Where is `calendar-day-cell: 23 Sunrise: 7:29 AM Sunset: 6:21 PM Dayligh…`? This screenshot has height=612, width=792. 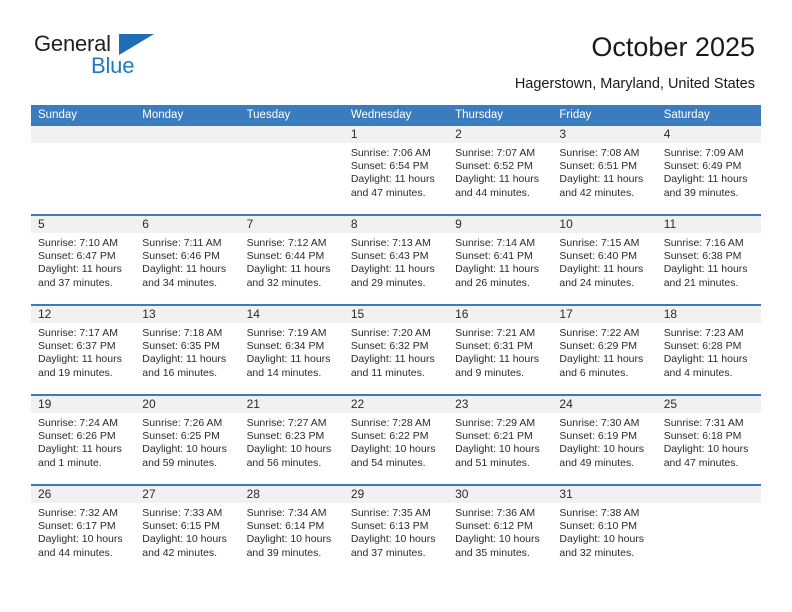 calendar-day-cell: 23 Sunrise: 7:29 AM Sunset: 6:21 PM Dayligh… is located at coordinates (500, 439).